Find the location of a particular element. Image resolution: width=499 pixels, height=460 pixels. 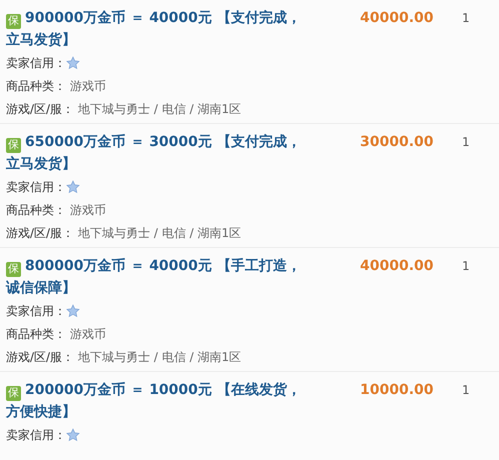

listing-title: 保 200000万金币 ＝ 10000元 【在线发货，方便快捷】 is located at coordinates (156, 401).